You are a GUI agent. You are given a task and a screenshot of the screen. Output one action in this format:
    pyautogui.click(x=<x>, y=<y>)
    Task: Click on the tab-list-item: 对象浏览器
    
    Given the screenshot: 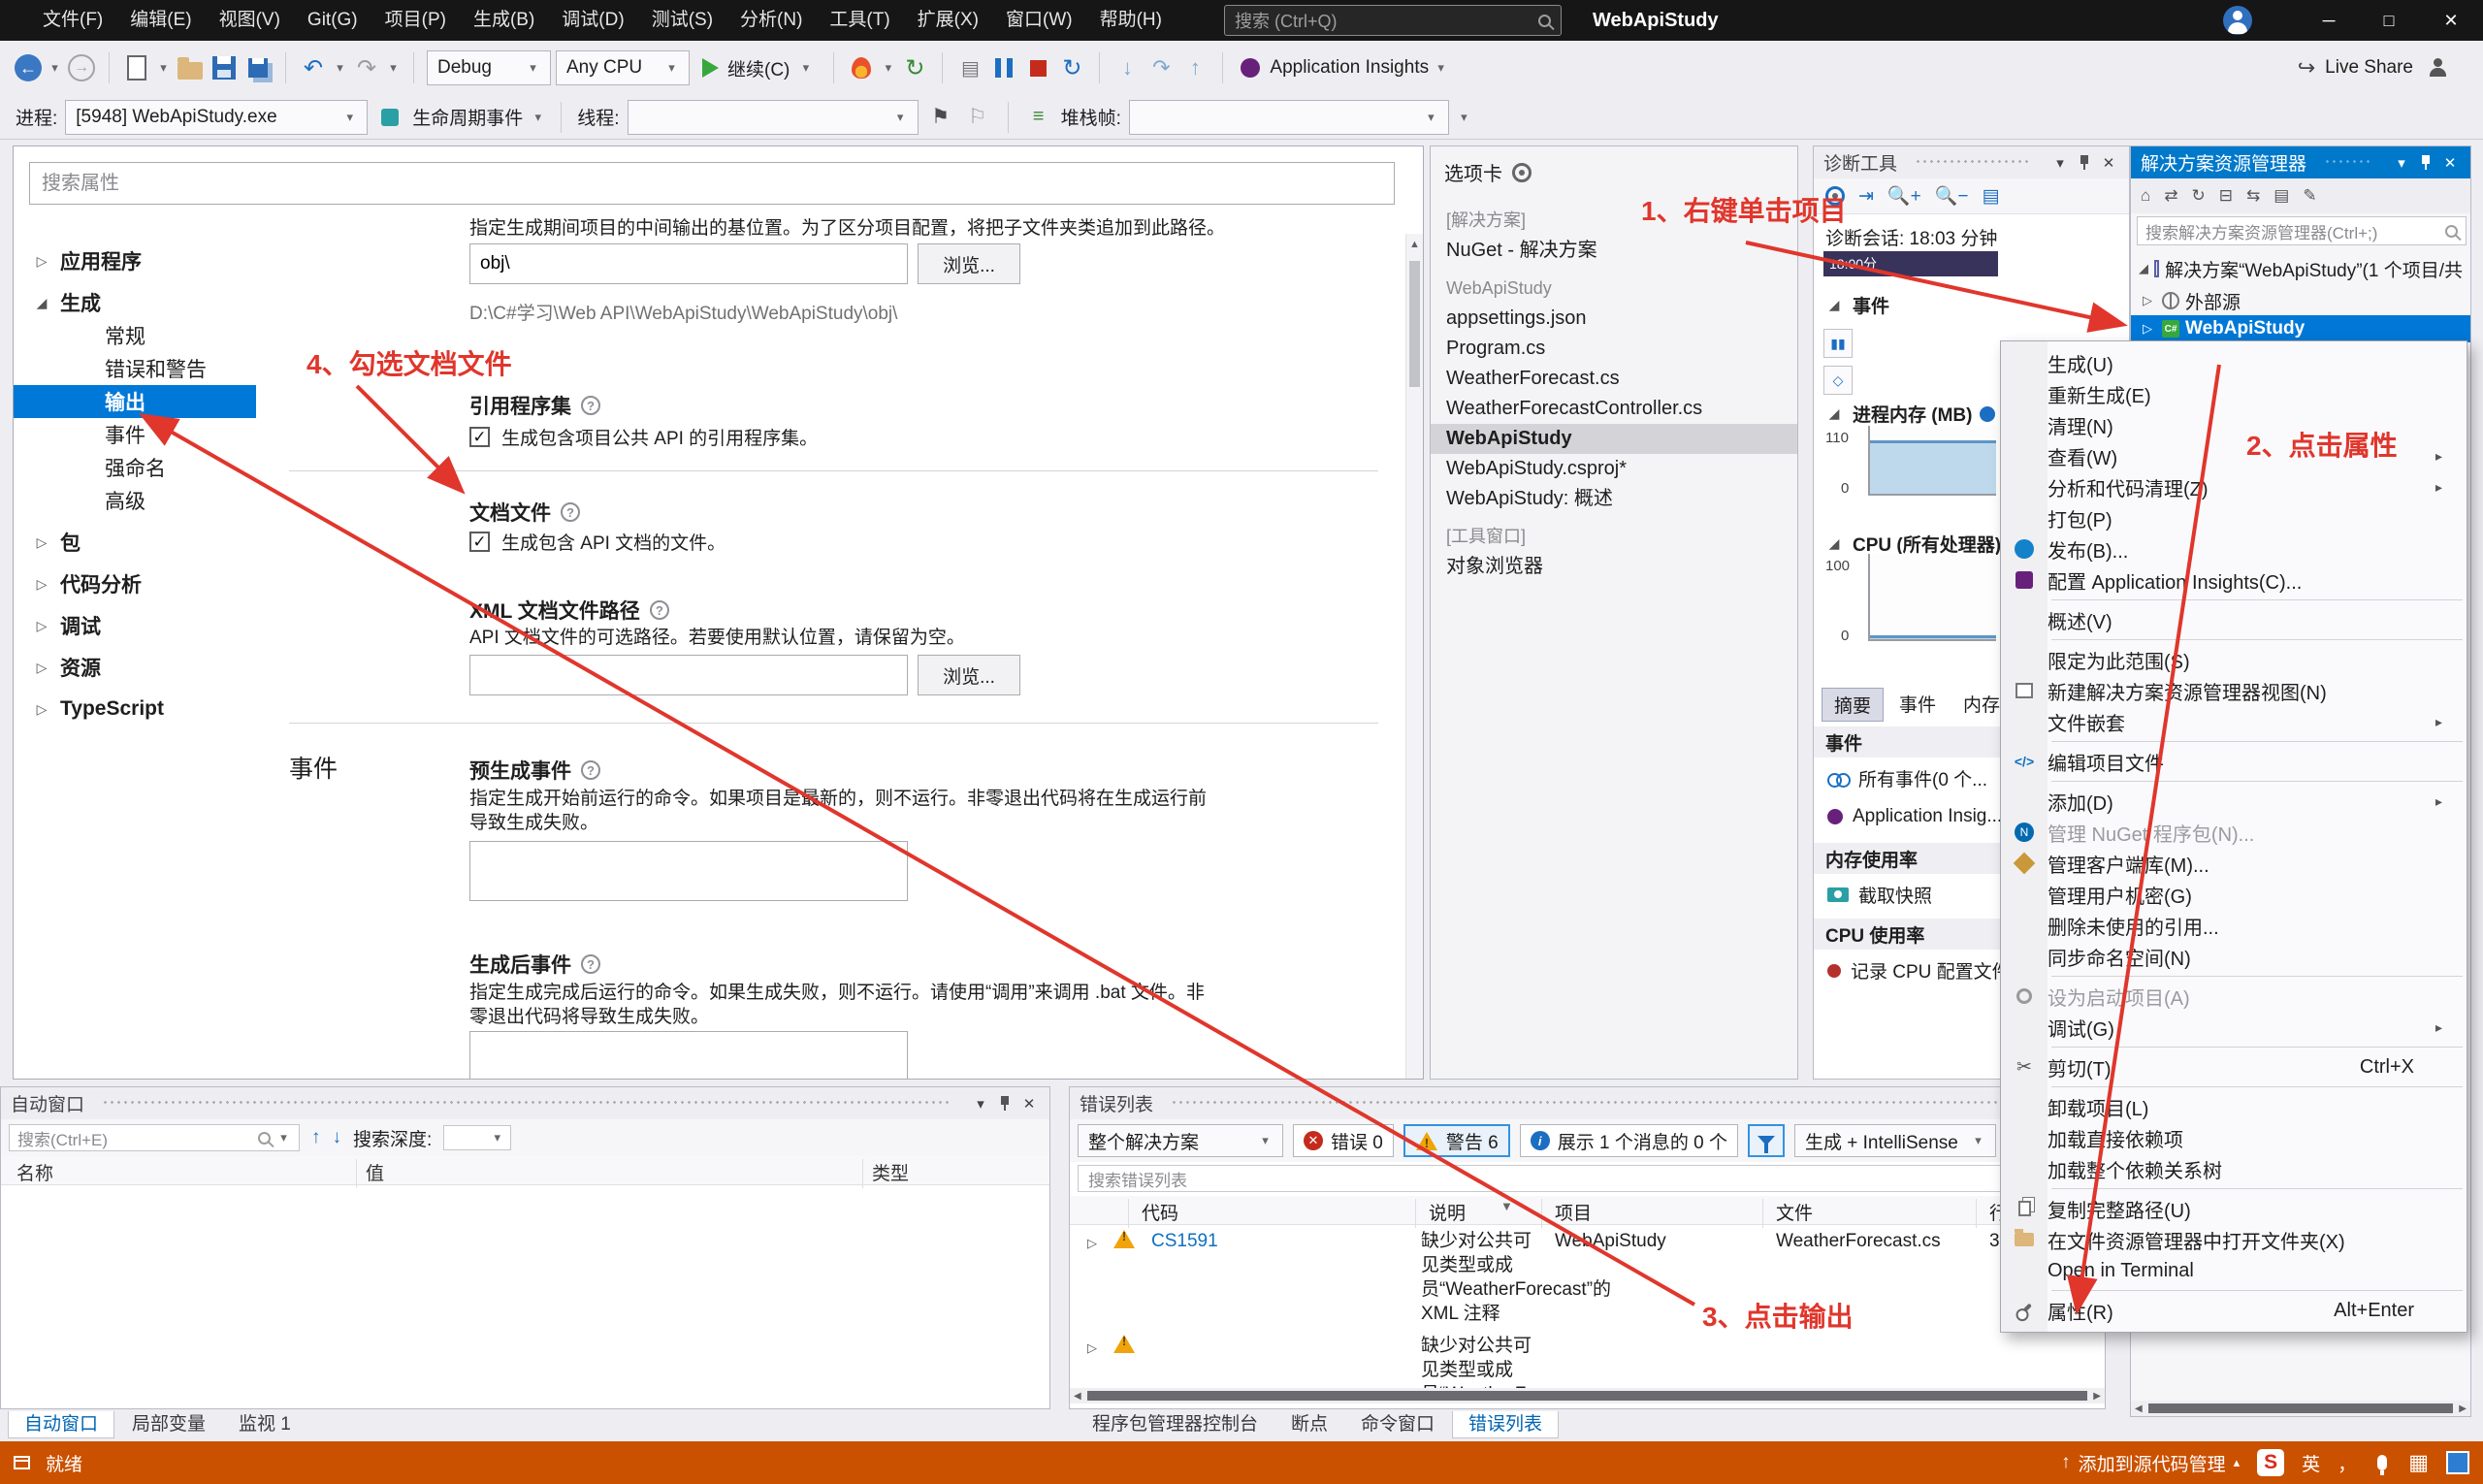 What is the action you would take?
    pyautogui.click(x=1614, y=567)
    